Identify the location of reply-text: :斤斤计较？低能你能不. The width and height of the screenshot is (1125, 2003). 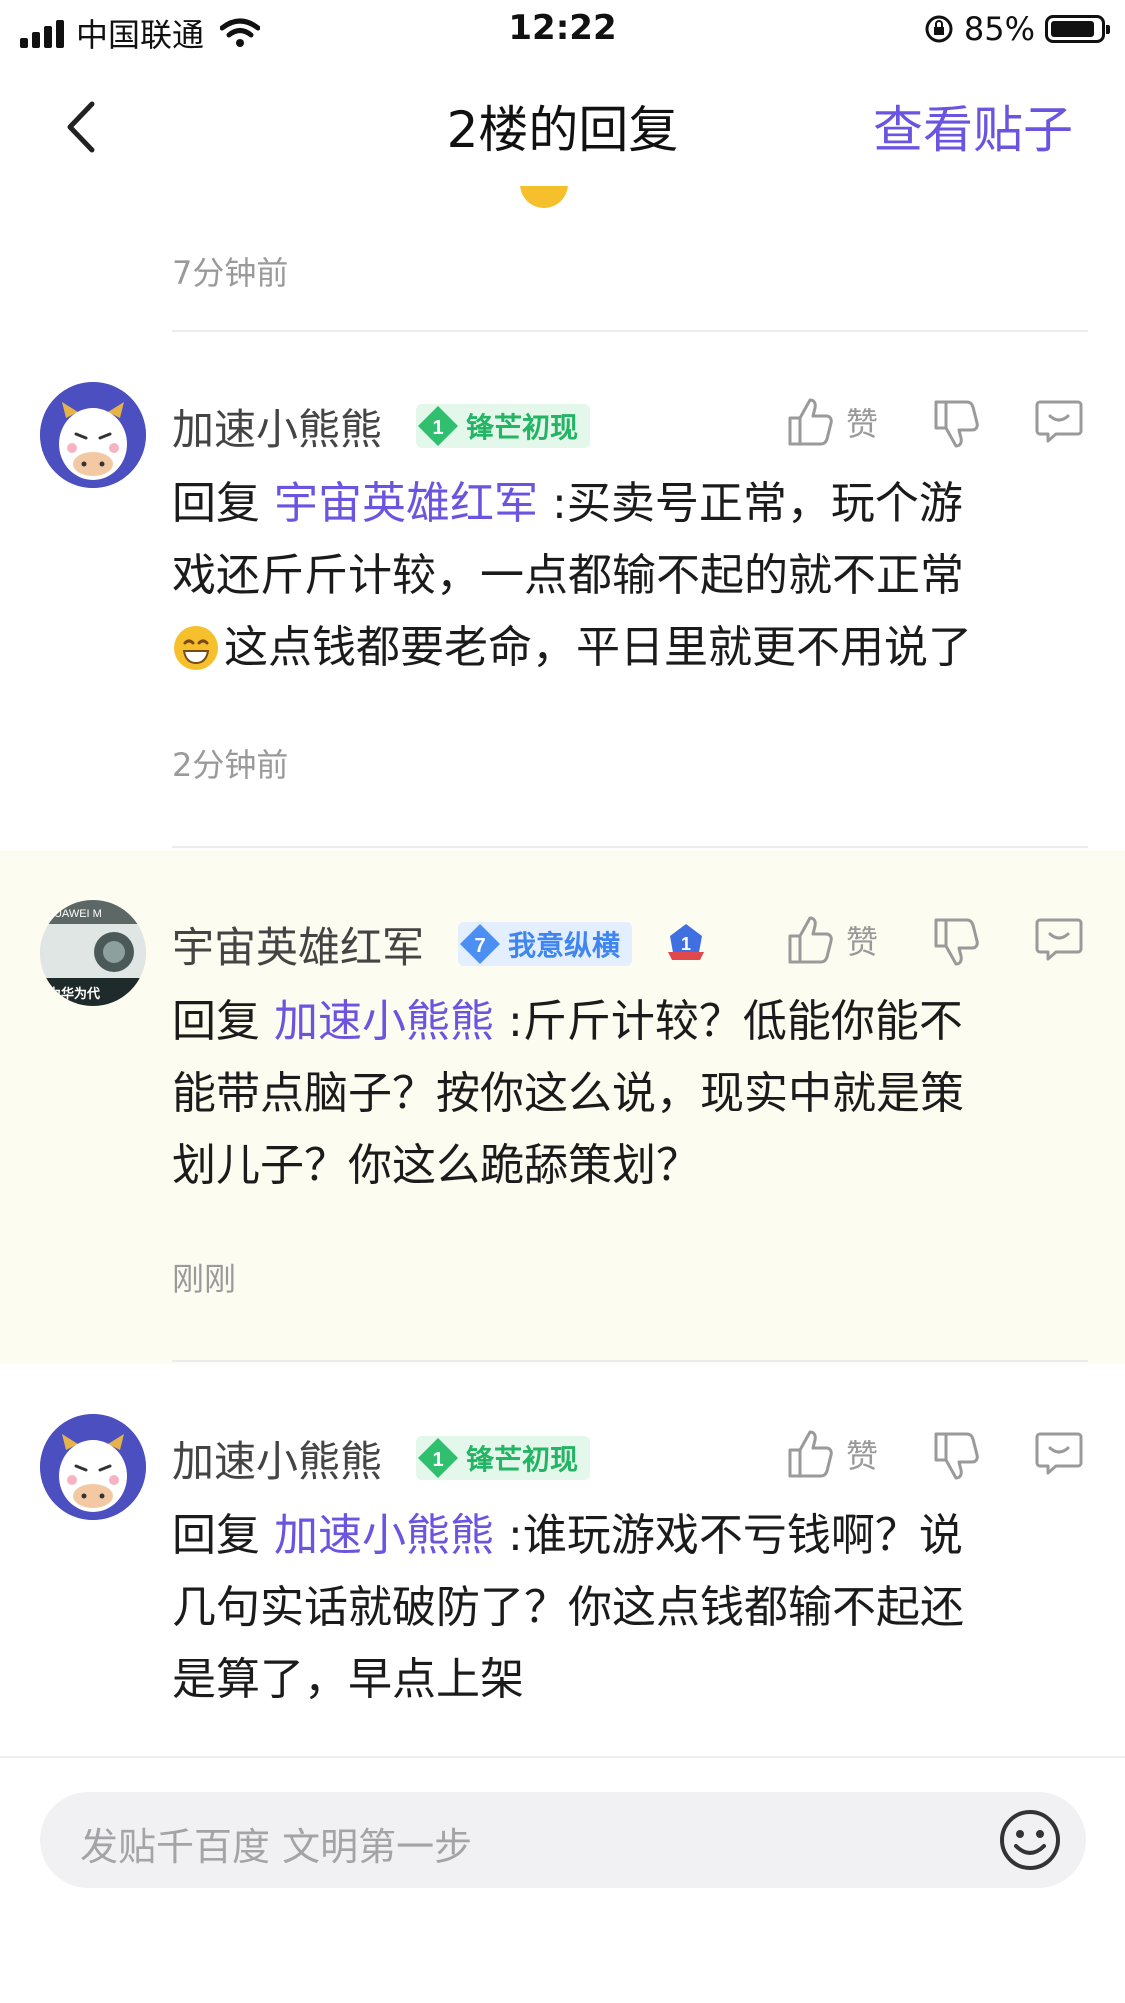
(735, 1021).